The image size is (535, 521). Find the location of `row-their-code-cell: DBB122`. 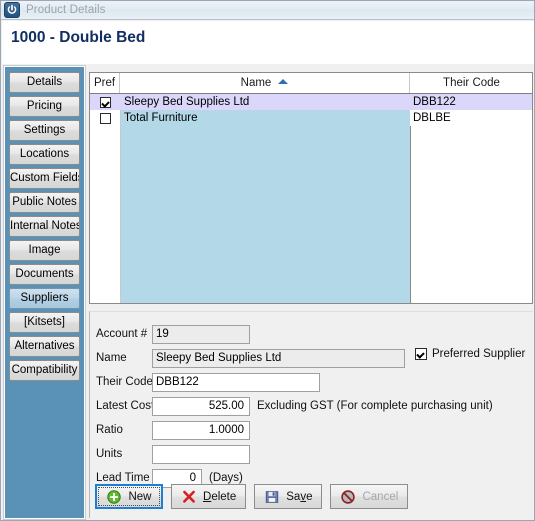

row-their-code-cell: DBB122 is located at coordinates (471, 102).